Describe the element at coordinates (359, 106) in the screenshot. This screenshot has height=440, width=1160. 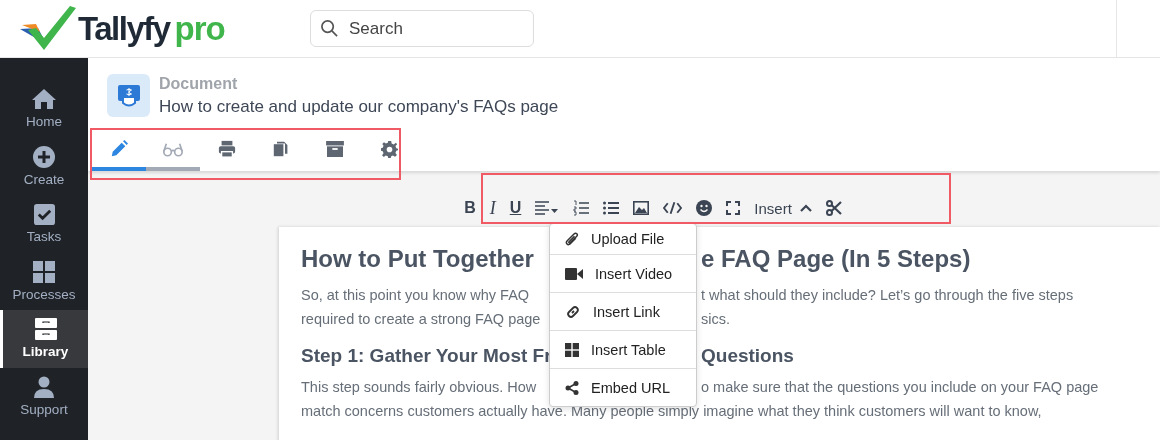
I see `document-title: How to create and update our company's FAQs page` at that location.